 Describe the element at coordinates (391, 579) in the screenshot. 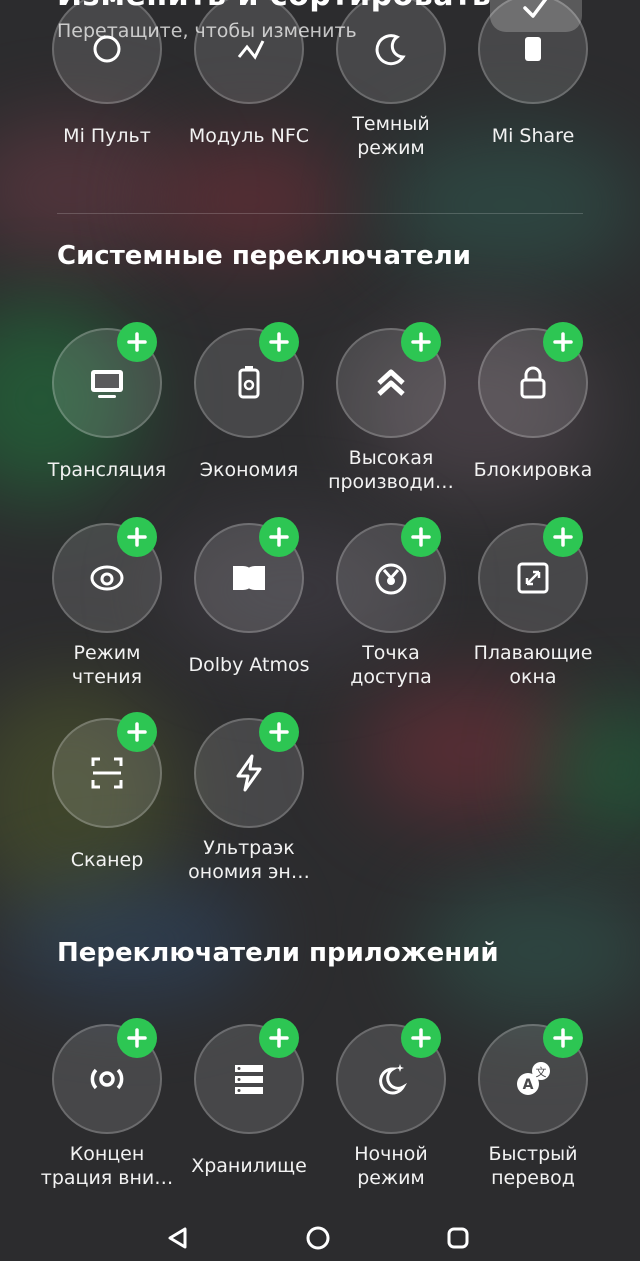

I see `hotspot-icon` at that location.